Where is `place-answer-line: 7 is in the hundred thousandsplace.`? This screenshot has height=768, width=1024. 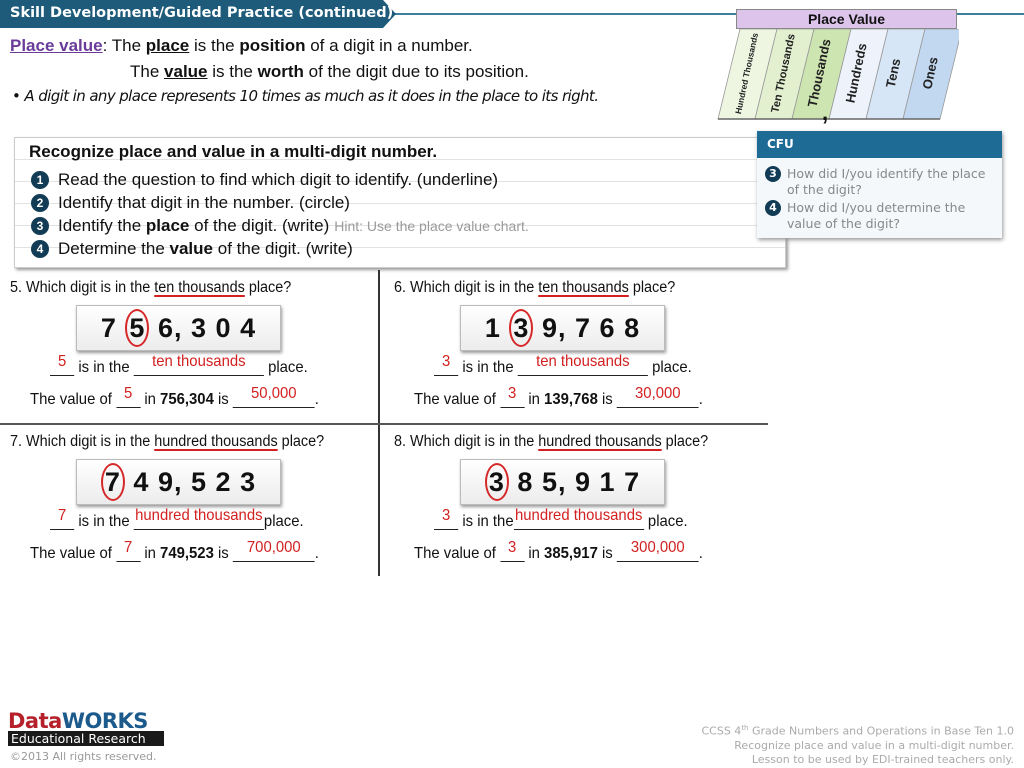 place-answer-line: 7 is in the hundred thousandsplace. is located at coordinates (177, 519).